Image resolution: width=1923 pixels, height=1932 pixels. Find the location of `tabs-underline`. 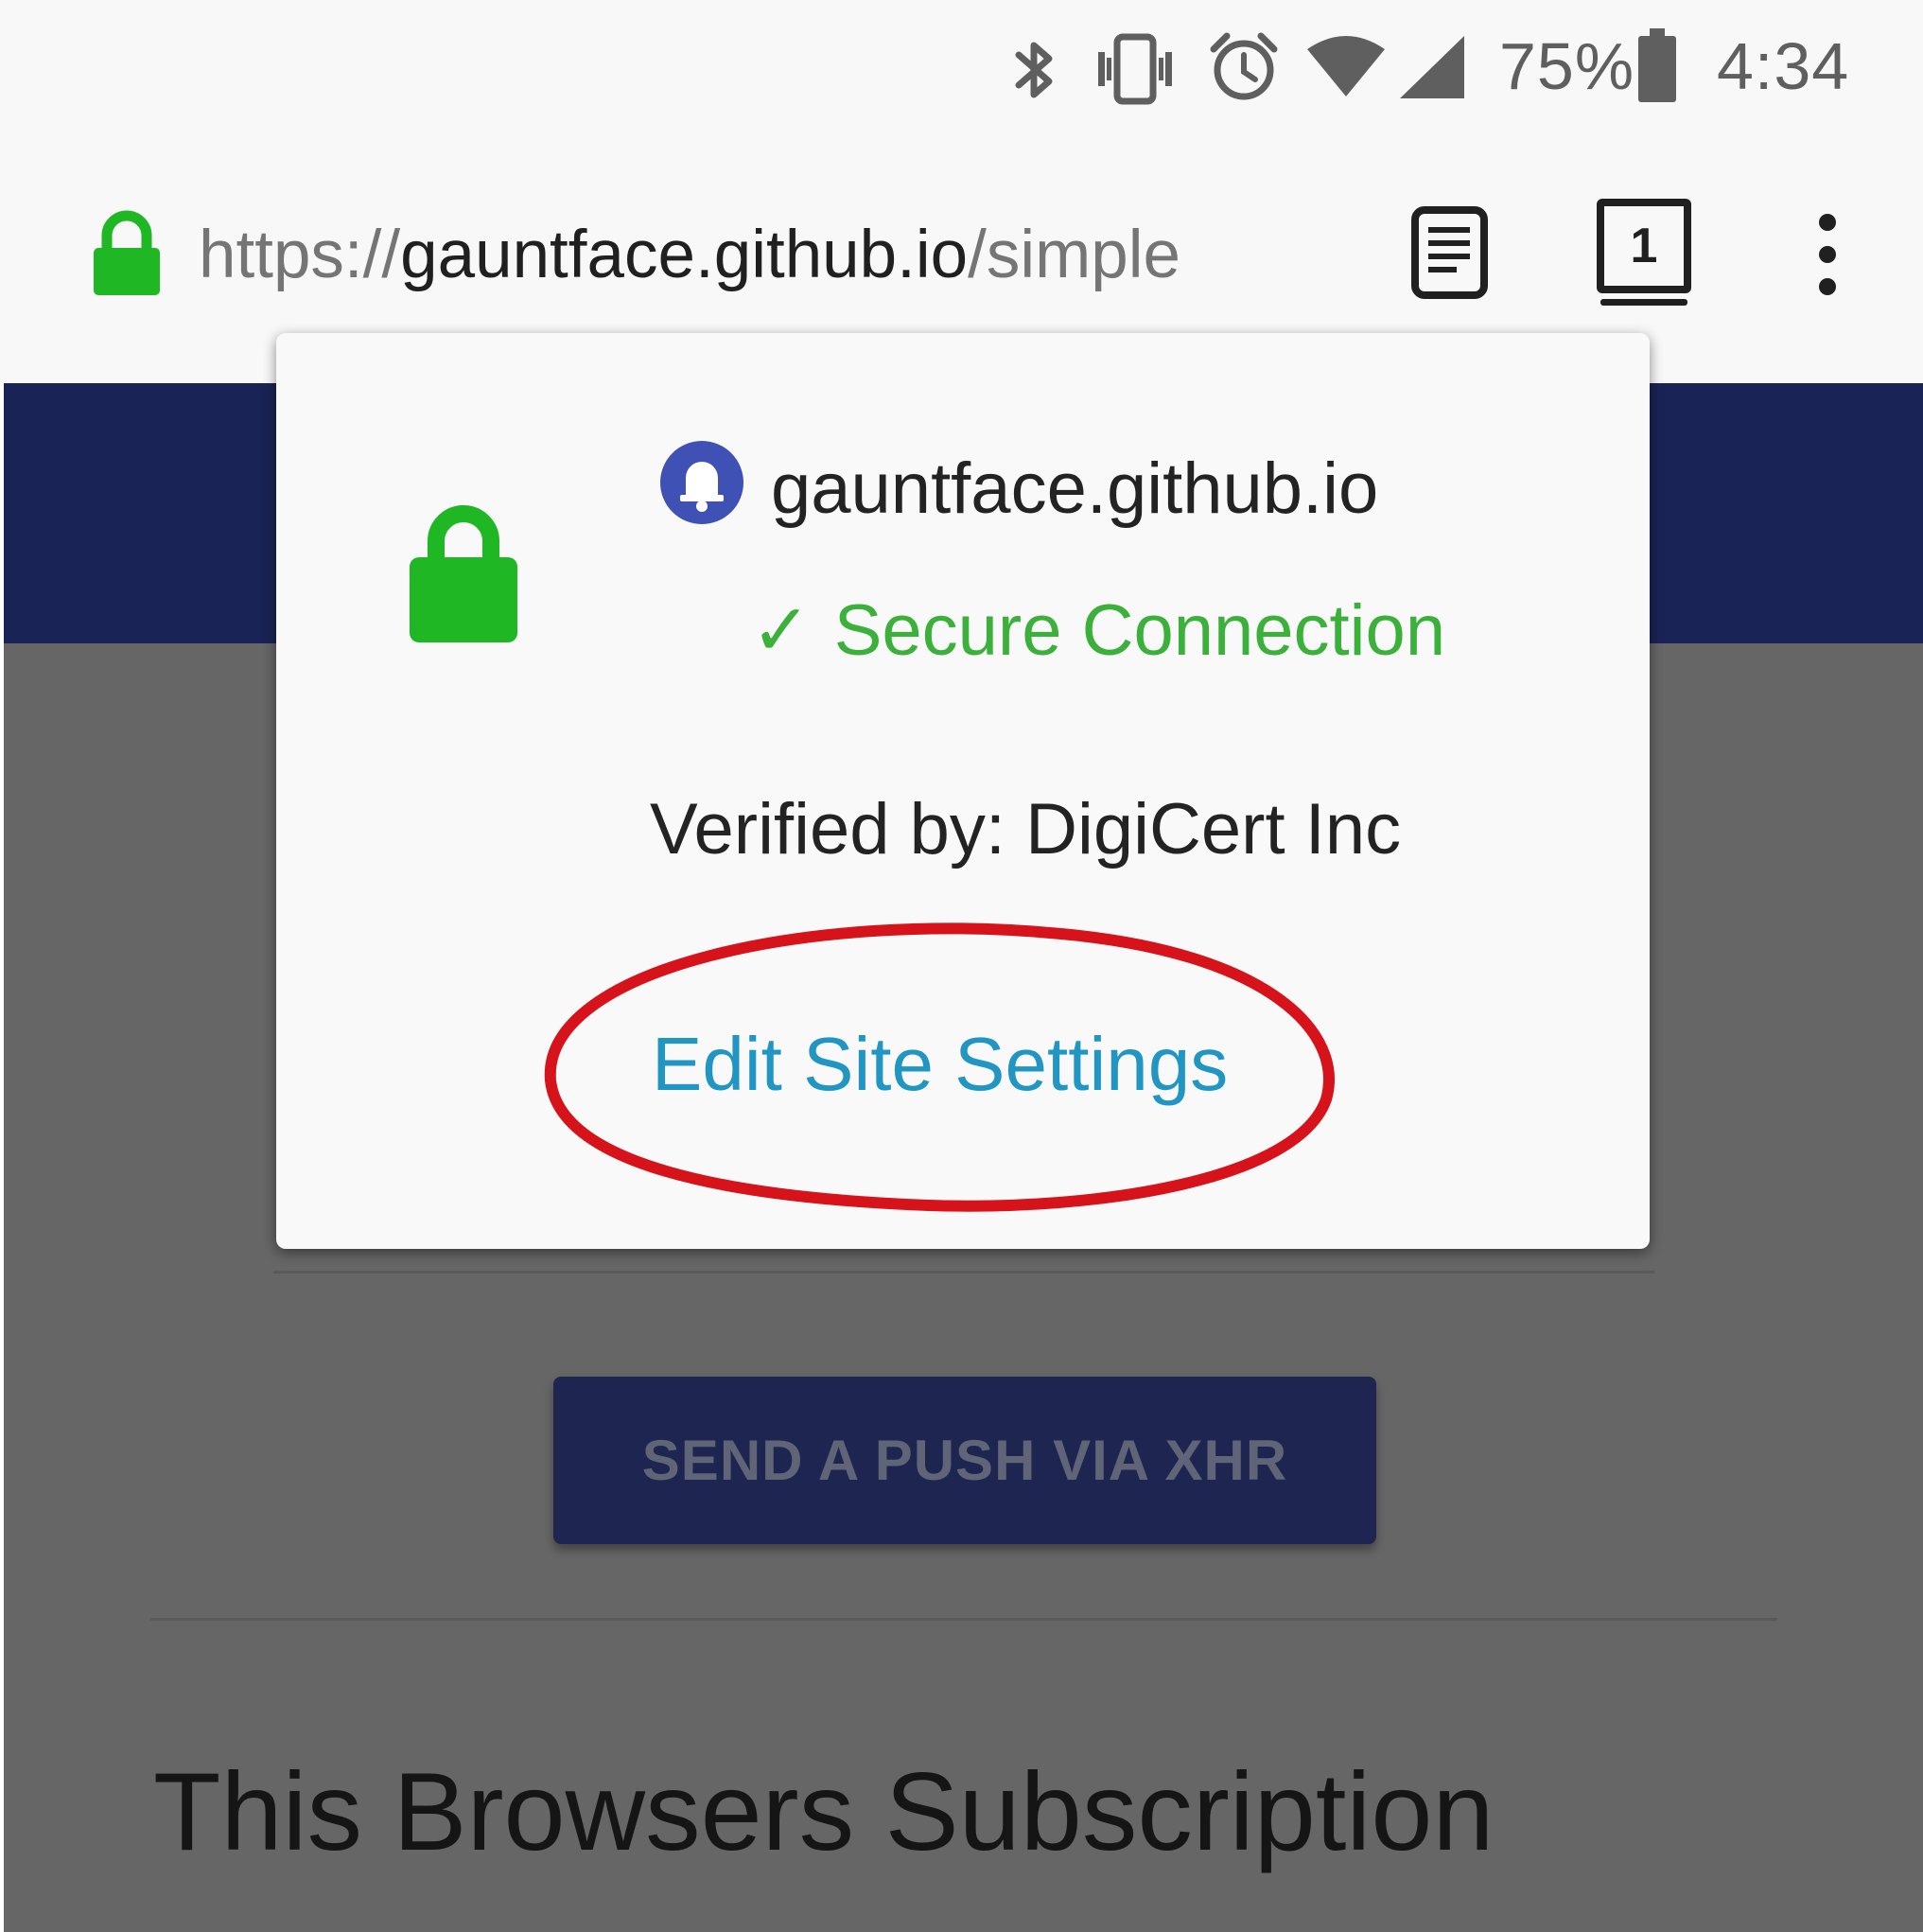

tabs-underline is located at coordinates (1644, 302).